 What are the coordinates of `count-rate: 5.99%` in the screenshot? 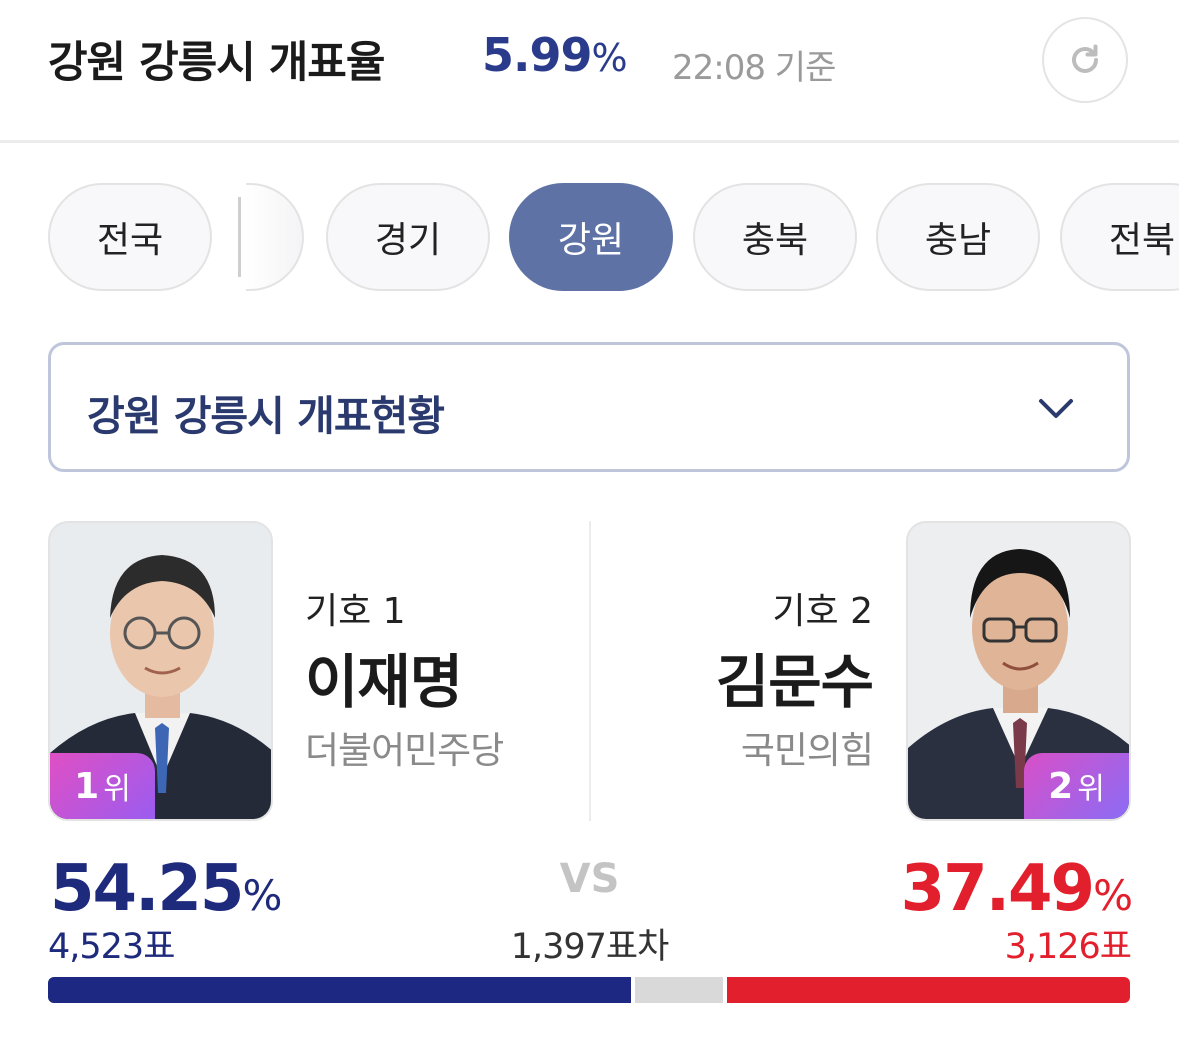 It's located at (555, 55).